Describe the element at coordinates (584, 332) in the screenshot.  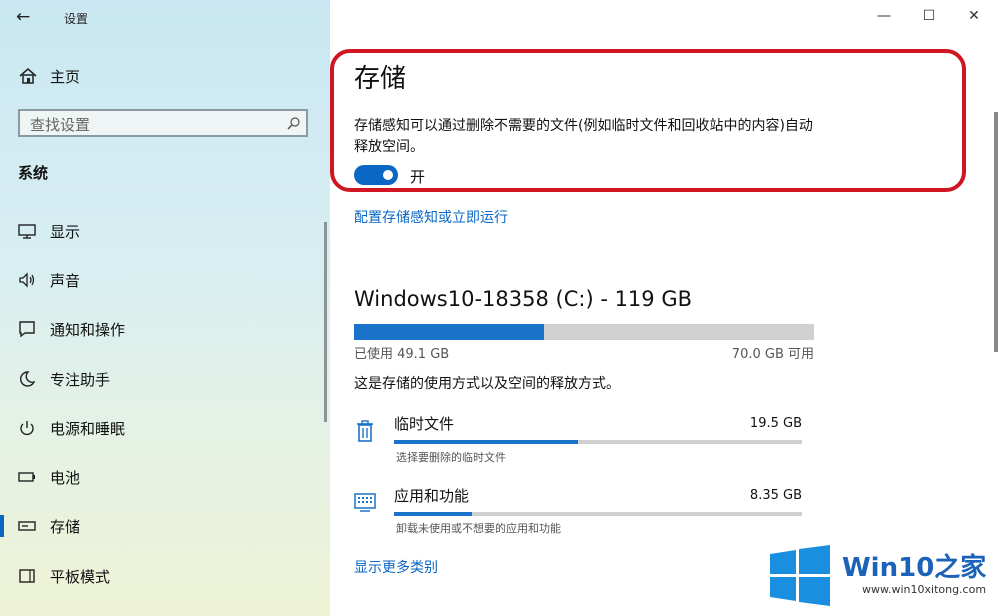
I see `drive-usage-bar` at that location.